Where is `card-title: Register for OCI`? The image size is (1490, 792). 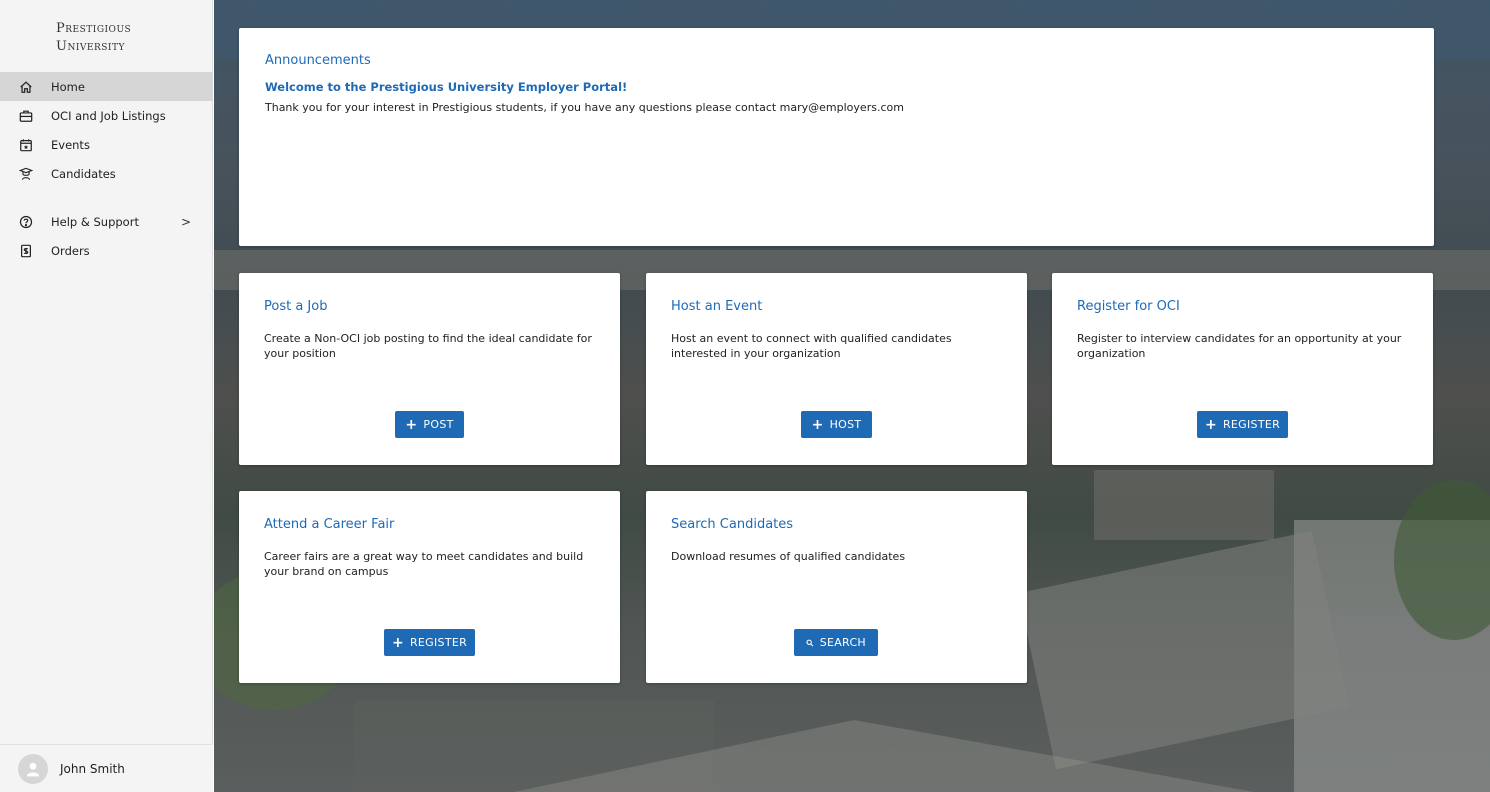 card-title: Register for OCI is located at coordinates (1128, 306).